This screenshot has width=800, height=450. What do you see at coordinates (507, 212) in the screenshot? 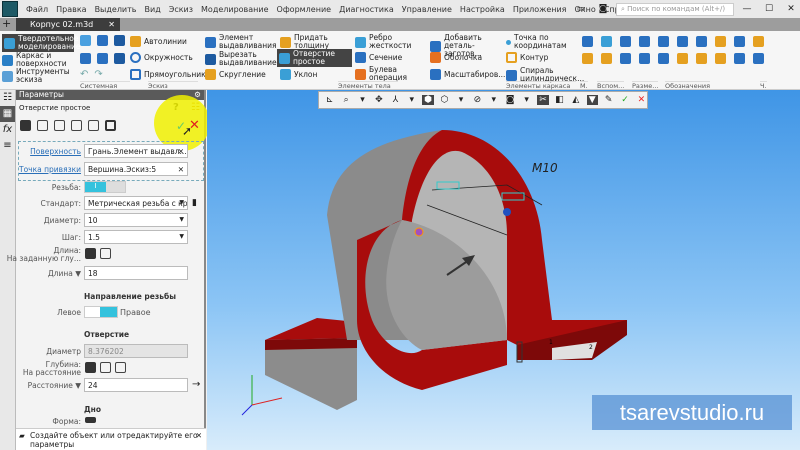
I see `hole-point` at bounding box center [507, 212].